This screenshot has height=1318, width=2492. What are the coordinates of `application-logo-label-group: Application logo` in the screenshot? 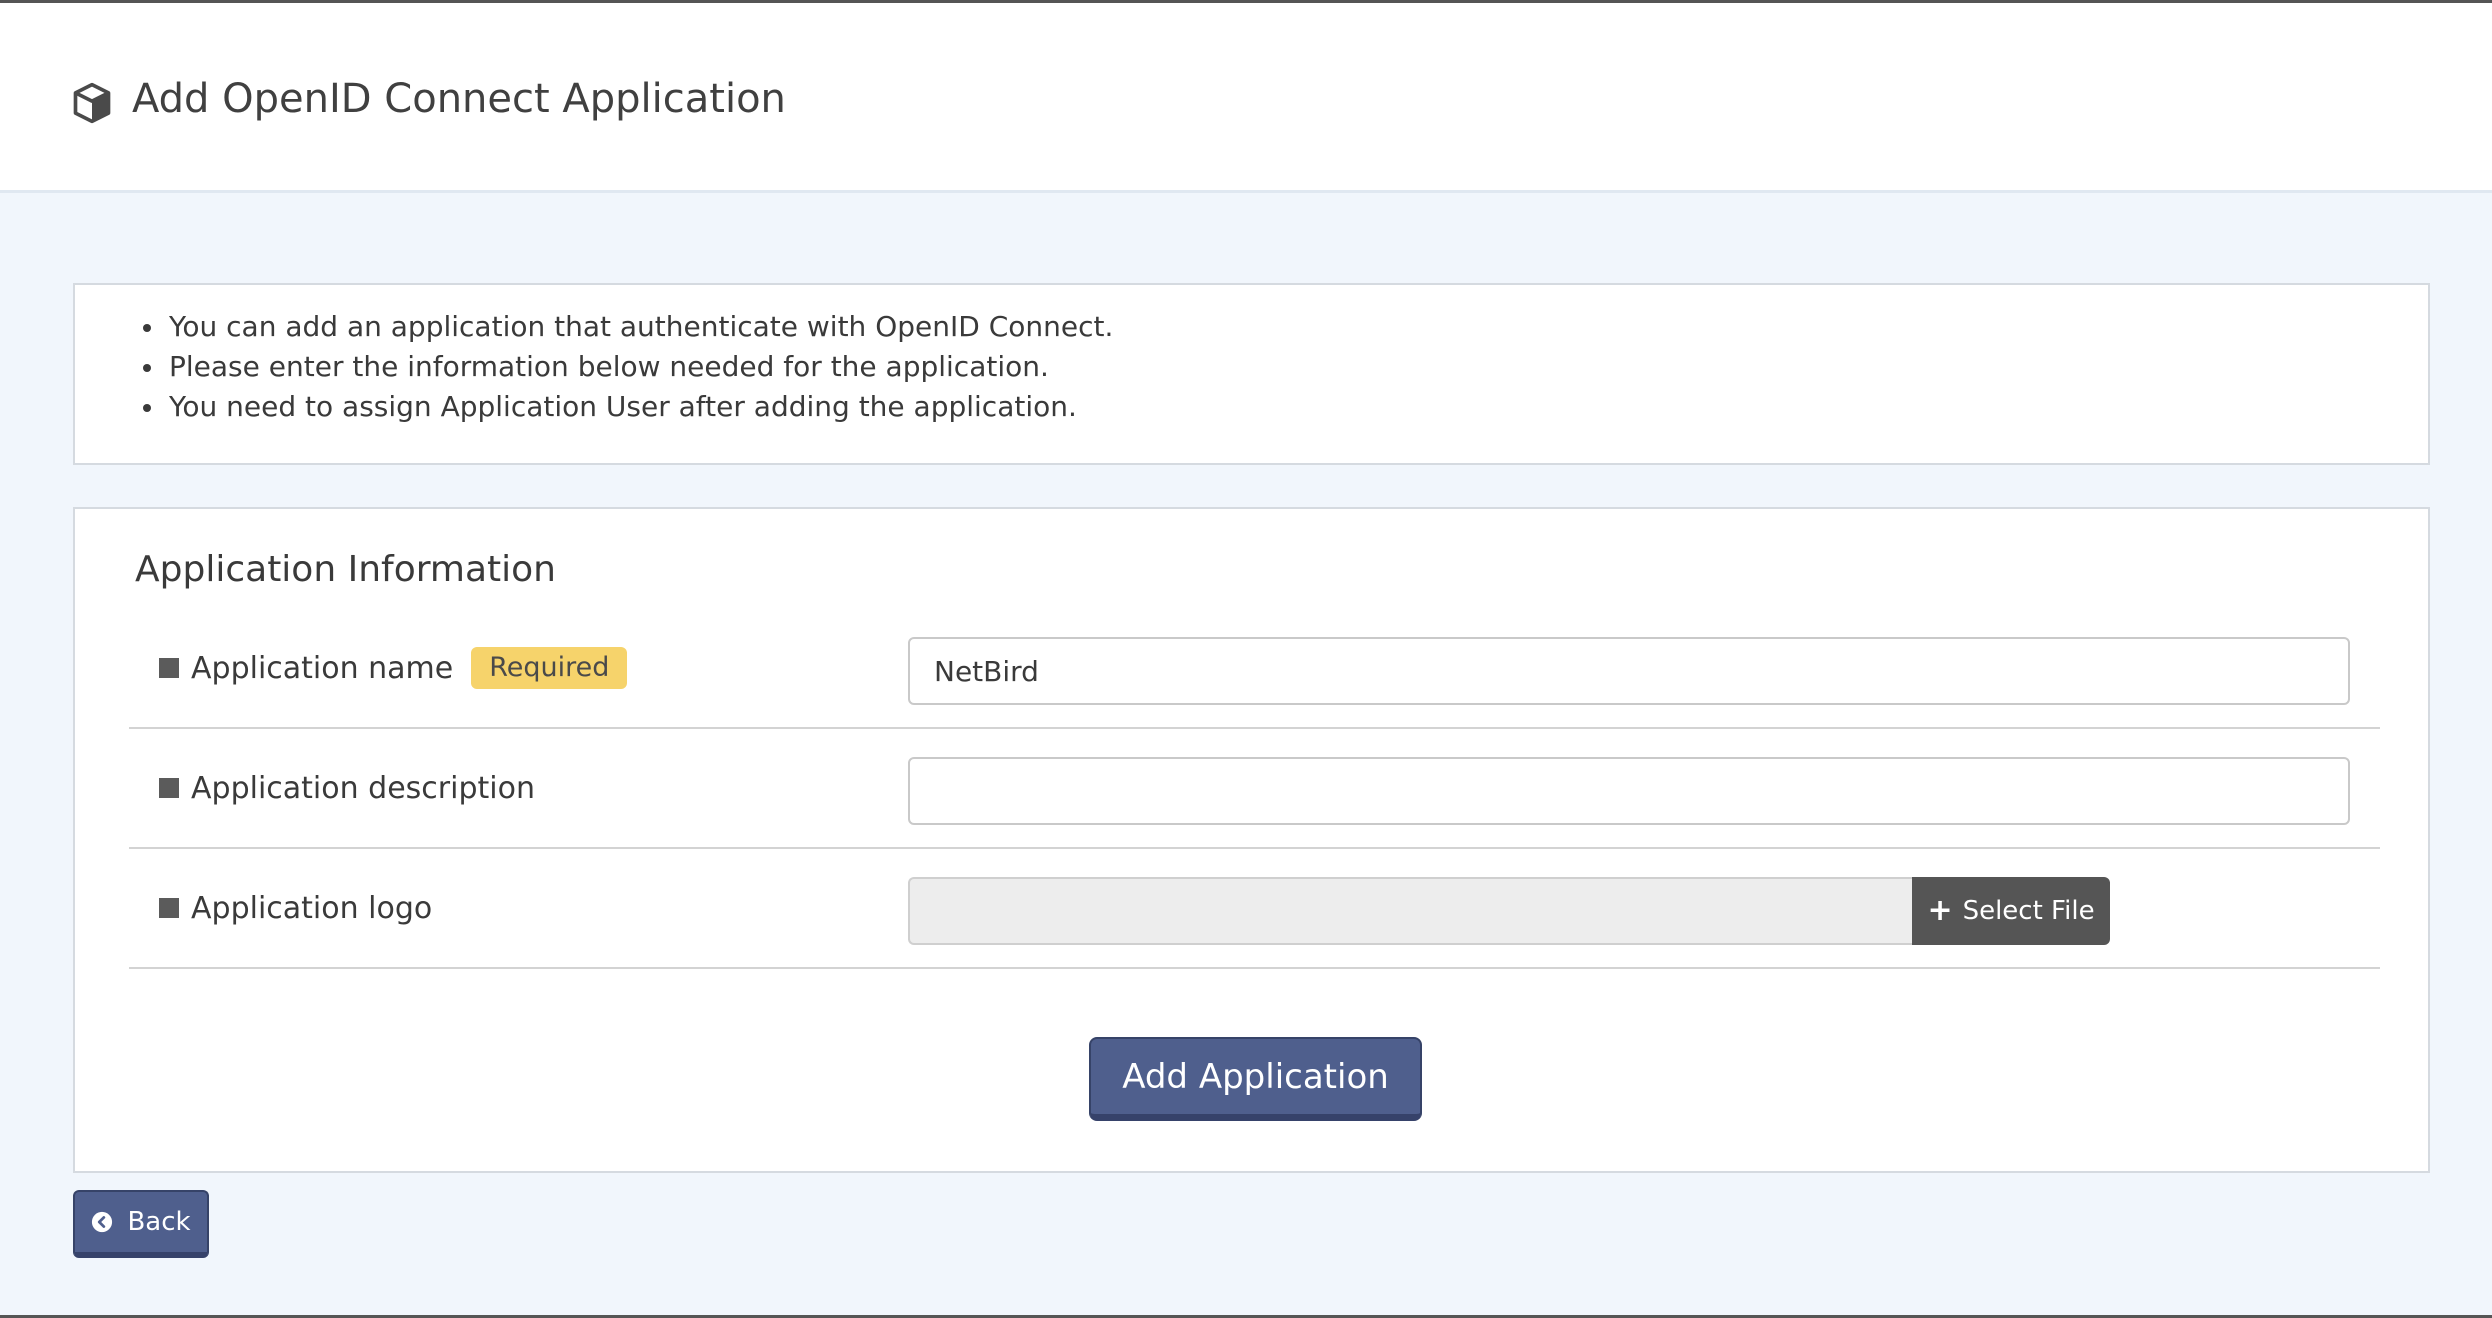 It's located at (295, 908).